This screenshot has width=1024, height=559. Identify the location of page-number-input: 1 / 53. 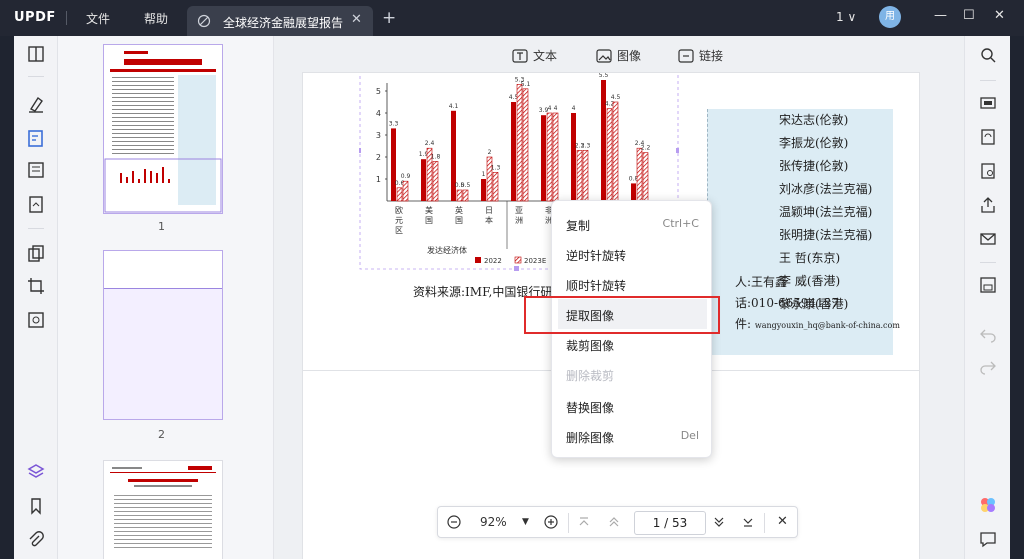
(670, 523).